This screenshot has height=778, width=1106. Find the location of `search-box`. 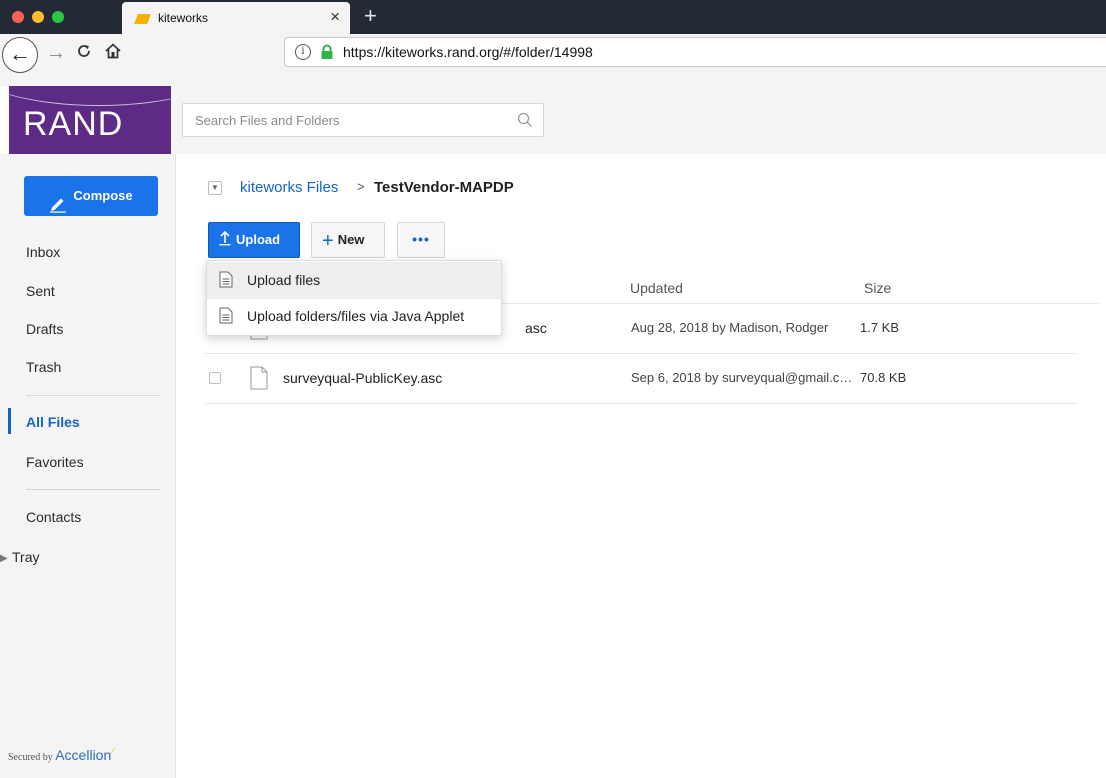

search-box is located at coordinates (363, 120).